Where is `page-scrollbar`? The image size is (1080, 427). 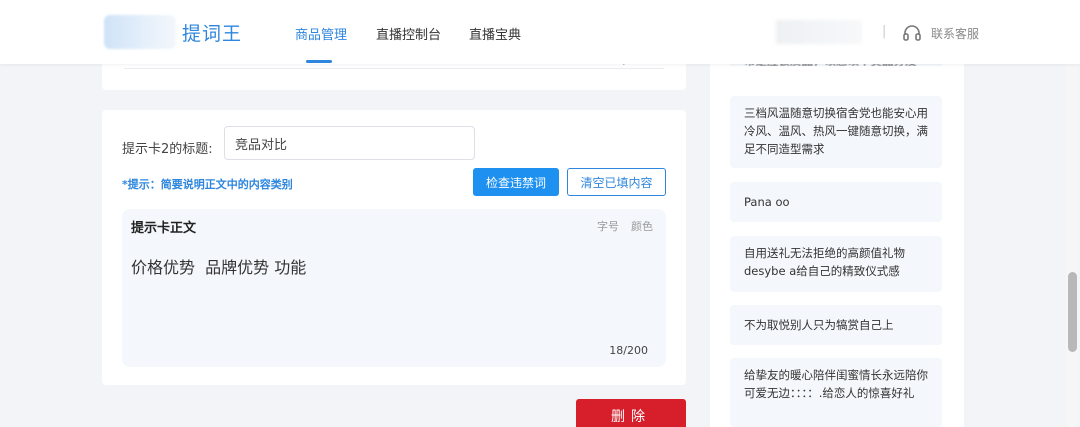 page-scrollbar is located at coordinates (1072, 245).